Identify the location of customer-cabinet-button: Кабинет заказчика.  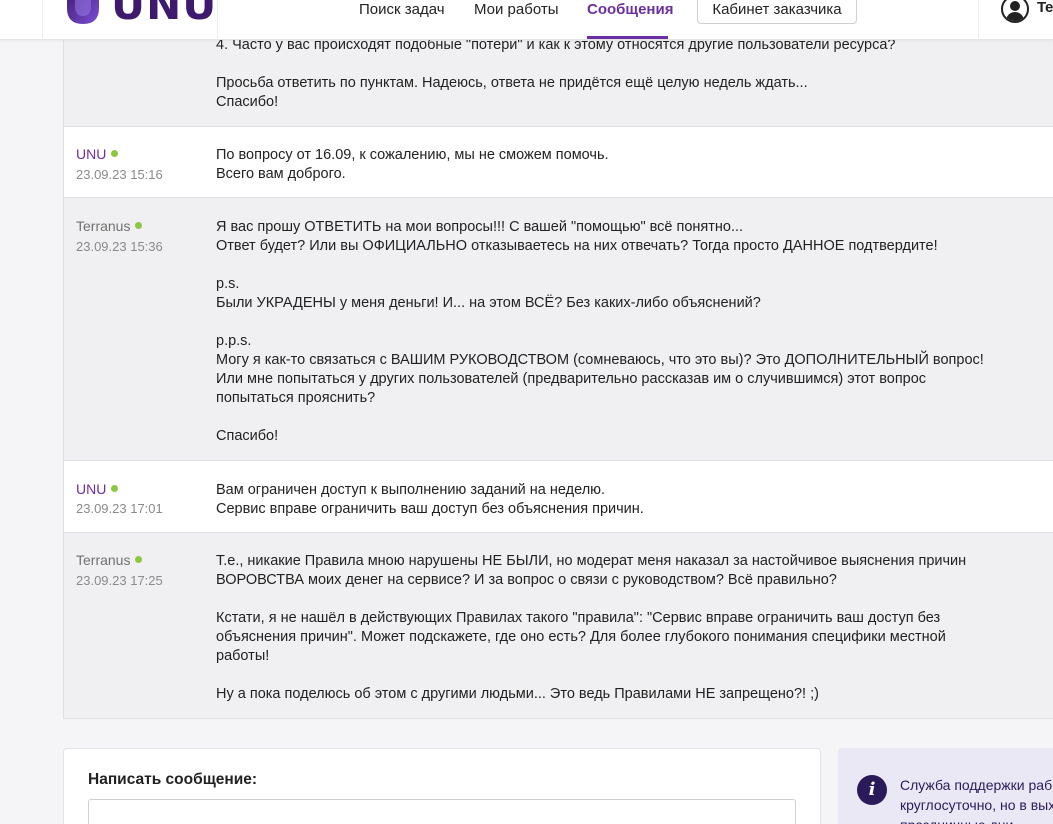
(777, 12).